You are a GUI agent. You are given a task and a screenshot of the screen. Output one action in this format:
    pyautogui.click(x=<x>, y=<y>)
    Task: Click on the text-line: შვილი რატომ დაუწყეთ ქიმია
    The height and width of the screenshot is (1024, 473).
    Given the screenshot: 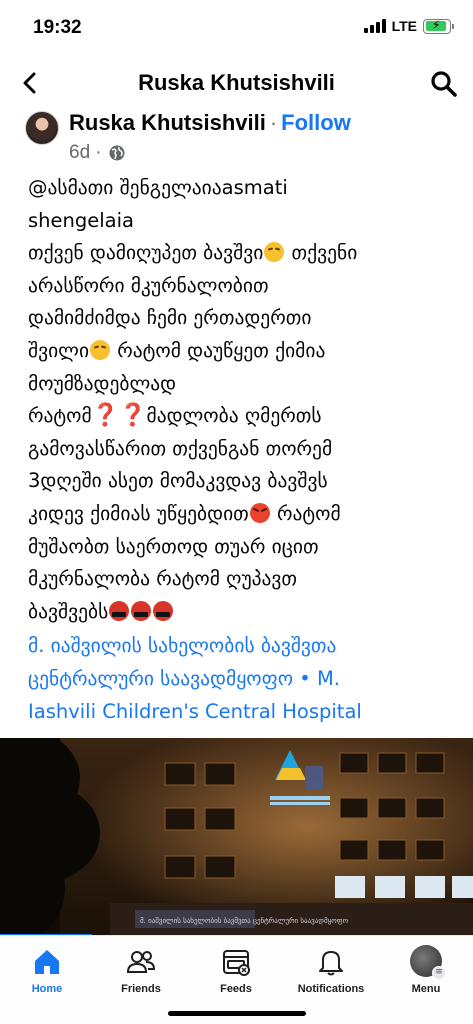 What is the action you would take?
    pyautogui.click(x=243, y=351)
    